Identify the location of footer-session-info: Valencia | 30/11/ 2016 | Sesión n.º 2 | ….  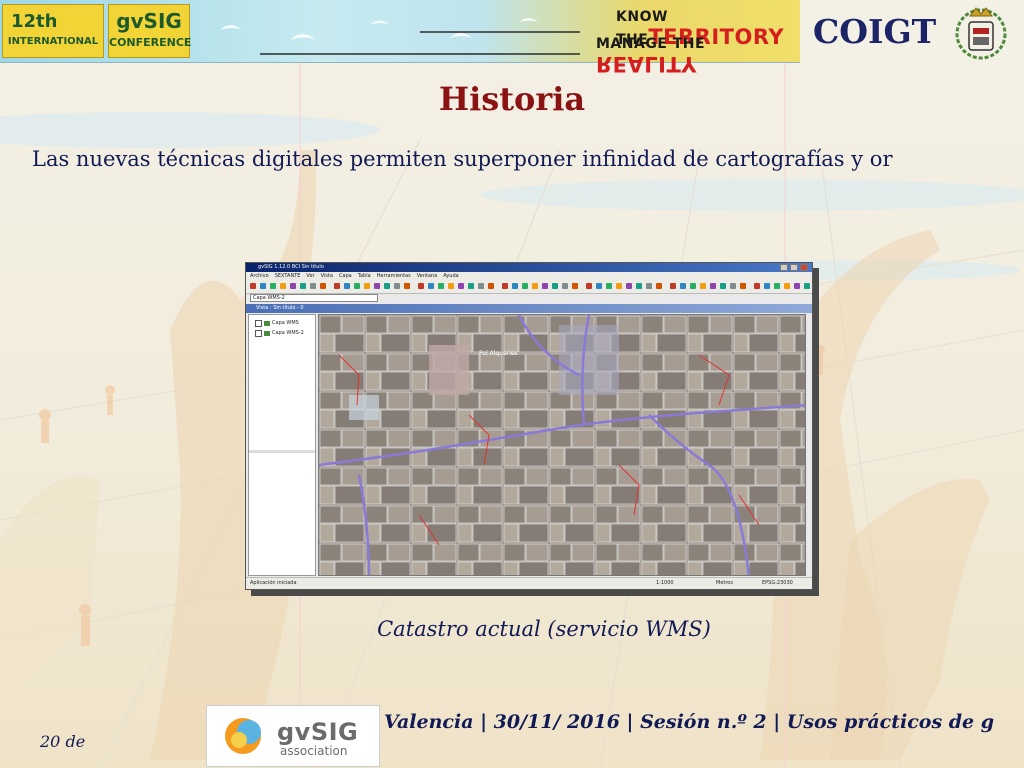
(689, 722).